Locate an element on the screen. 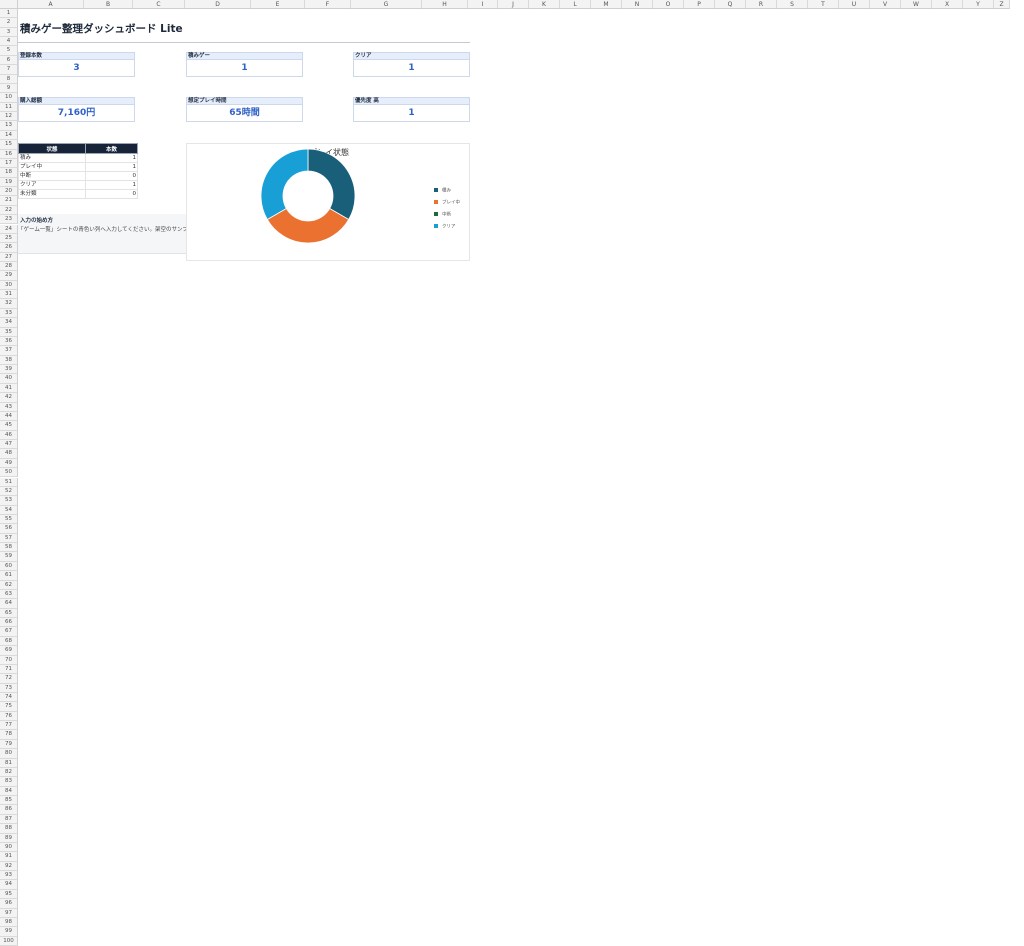 Image resolution: width=1024 pixels, height=946 pixels. row-header: 41 is located at coordinates (9, 388).